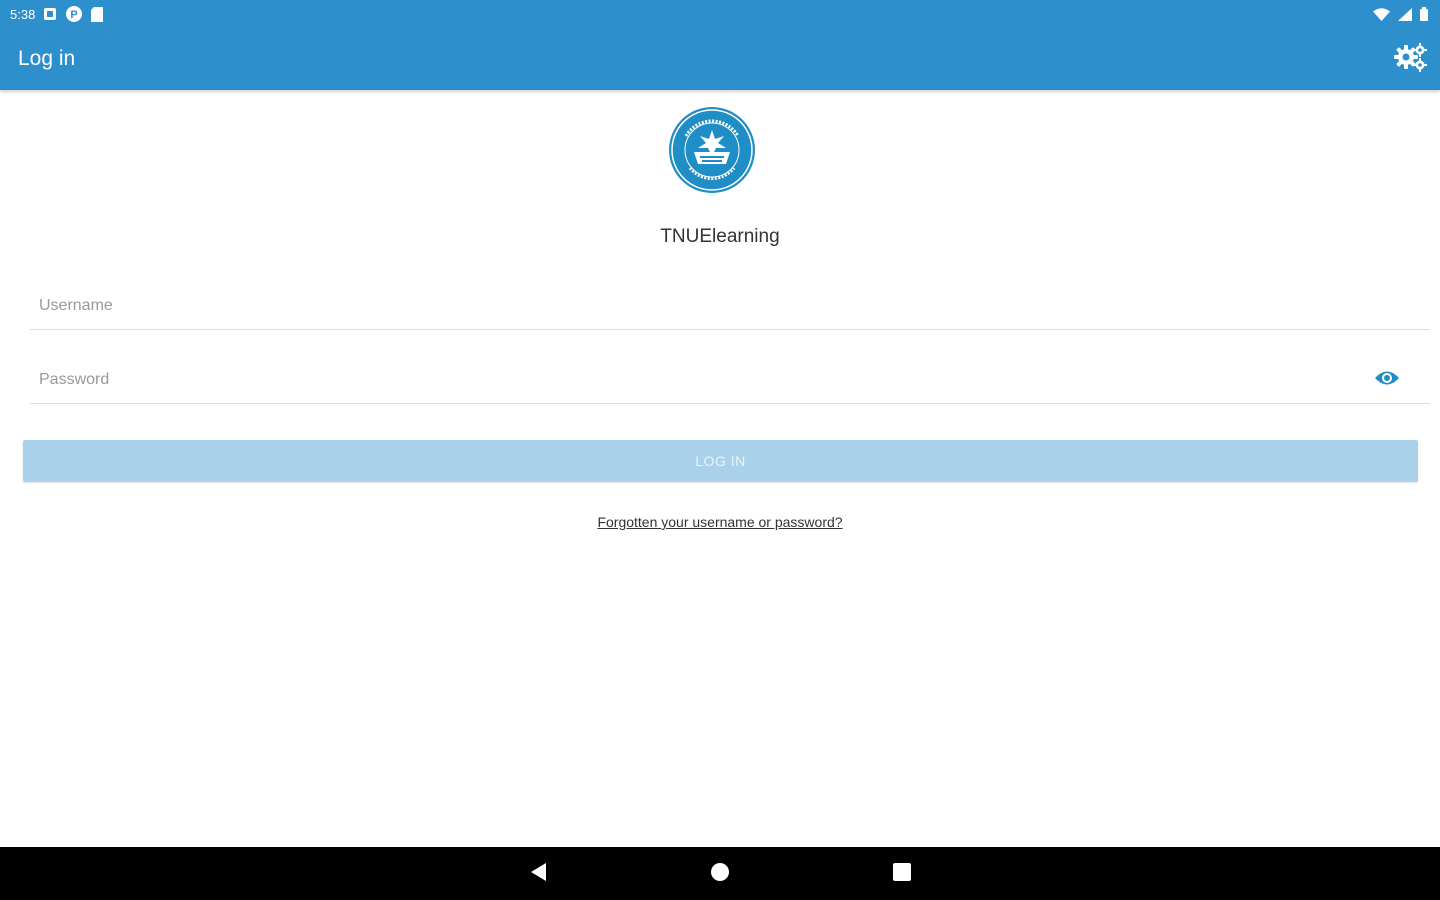 The height and width of the screenshot is (900, 1440). Describe the element at coordinates (1424, 14) in the screenshot. I see `battery-icon` at that location.